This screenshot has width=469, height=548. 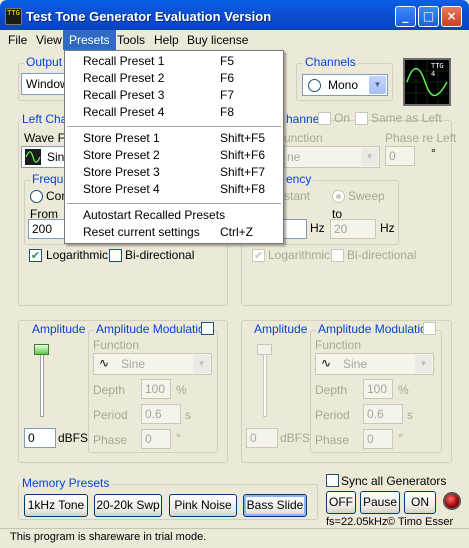 What do you see at coordinates (116, 345) in the screenshot?
I see `left-mod-function-label: Function` at bounding box center [116, 345].